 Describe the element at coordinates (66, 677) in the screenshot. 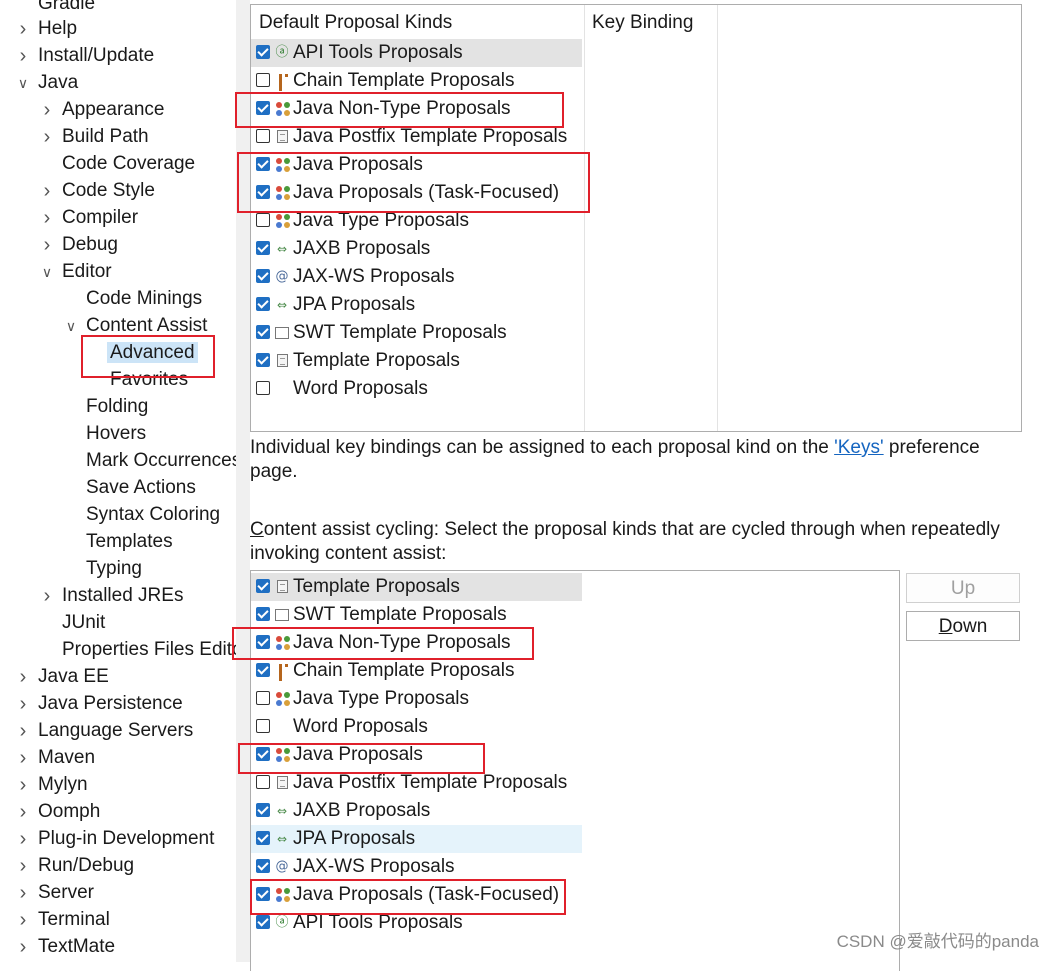

I see `tree-item-java-ee: › Java EE` at that location.